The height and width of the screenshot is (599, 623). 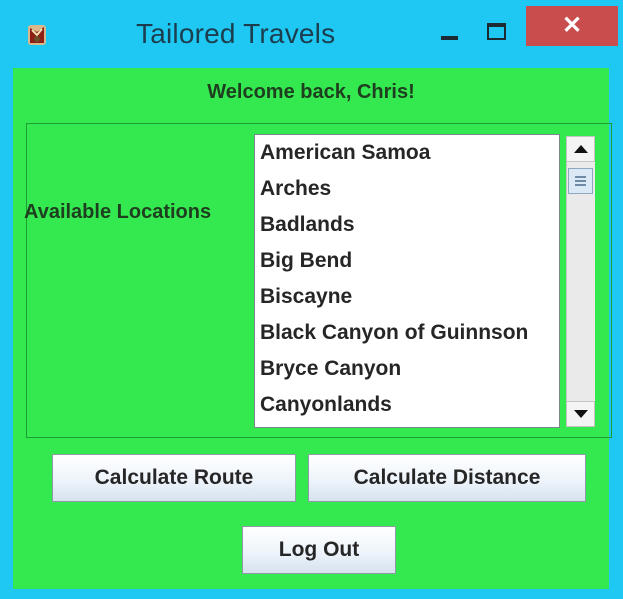 I want to click on calculate-route-button: Calculate Route, so click(x=174, y=478).